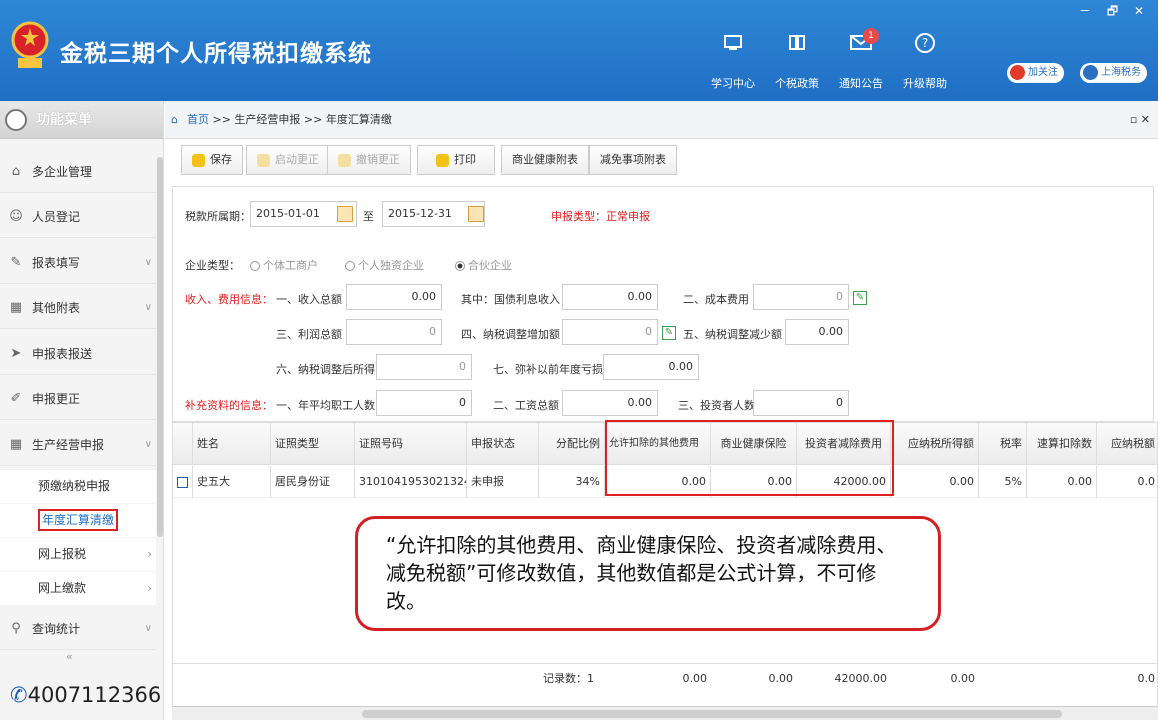 This screenshot has width=1158, height=720. I want to click on gov-bond-label: 其中：国债利息收入, so click(510, 299).